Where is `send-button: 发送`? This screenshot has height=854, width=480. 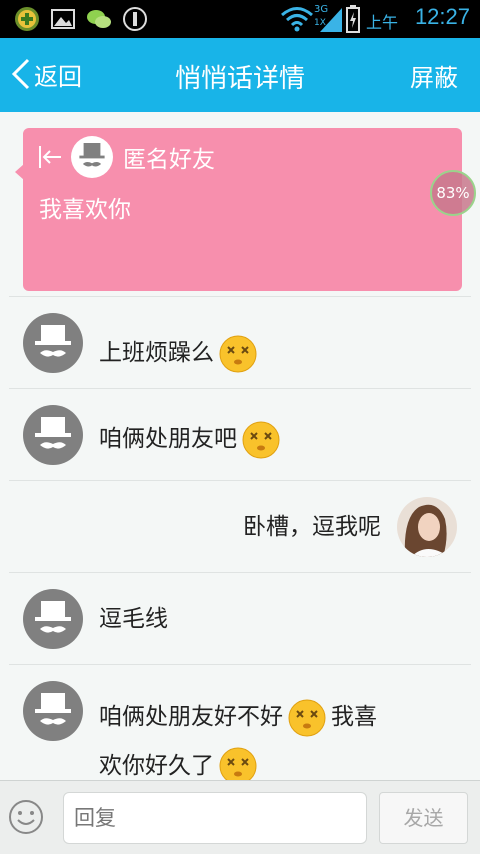 send-button: 发送 is located at coordinates (423, 818).